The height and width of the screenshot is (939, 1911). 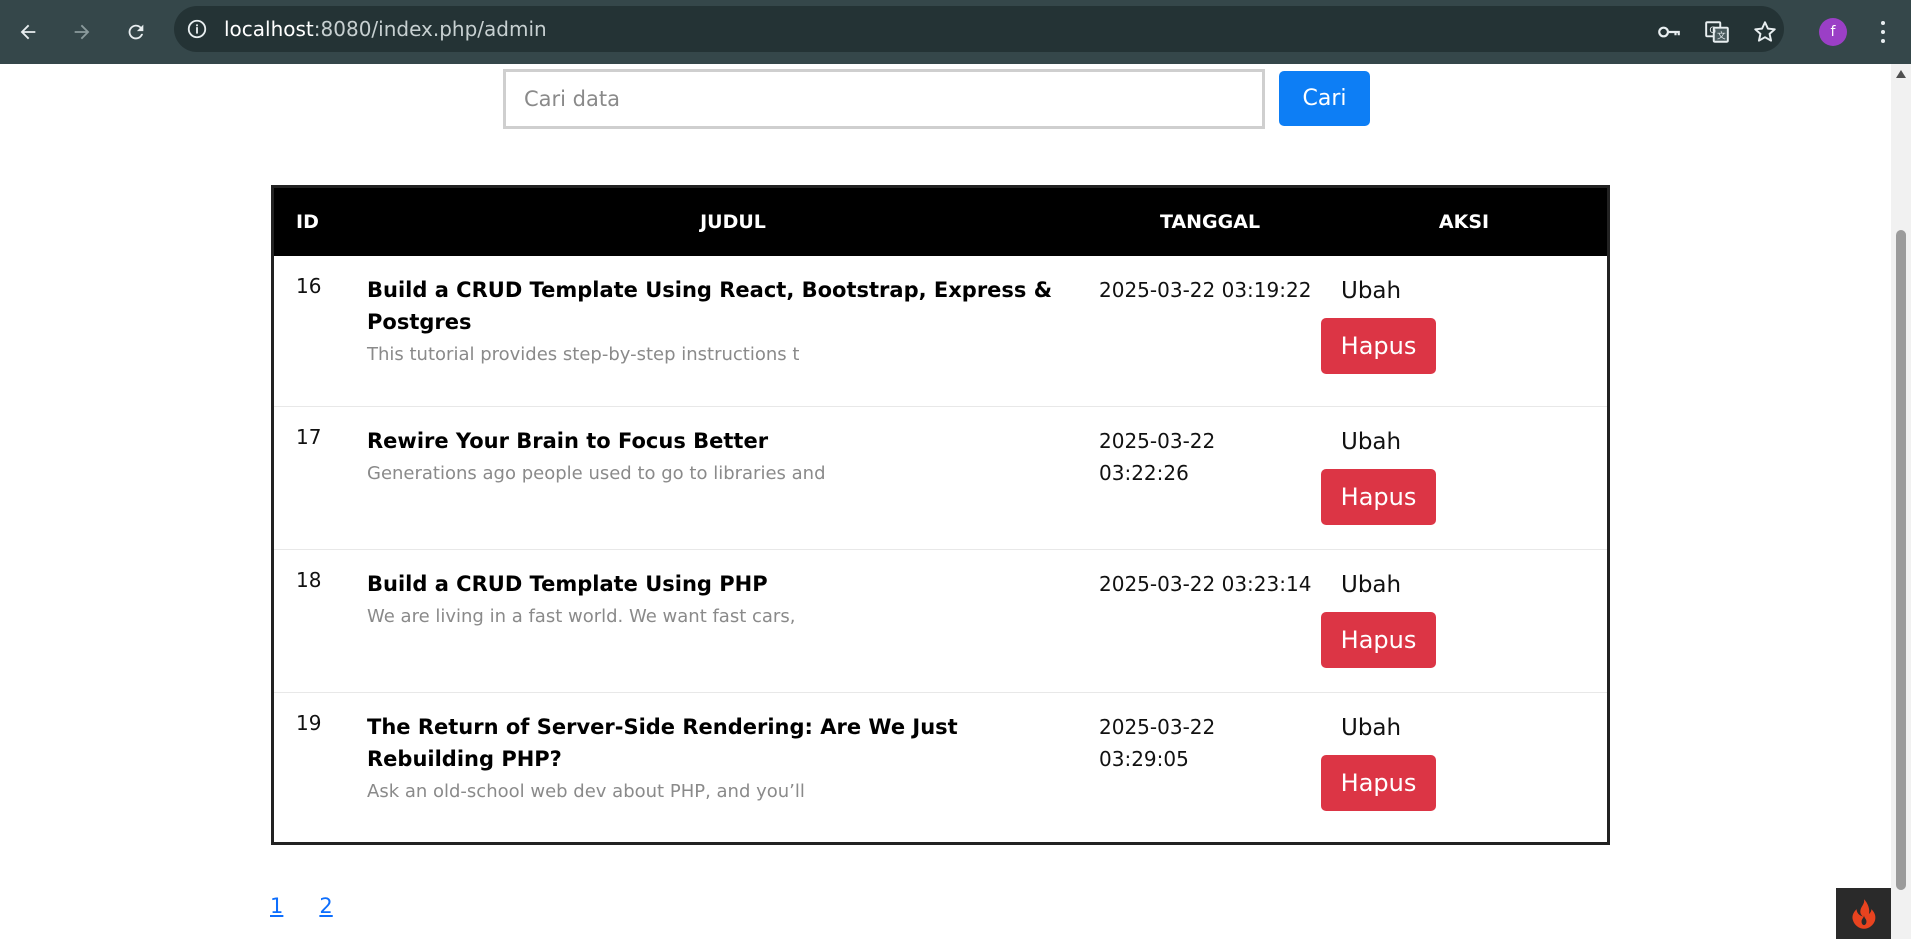 I want to click on search-input, so click(x=884, y=99).